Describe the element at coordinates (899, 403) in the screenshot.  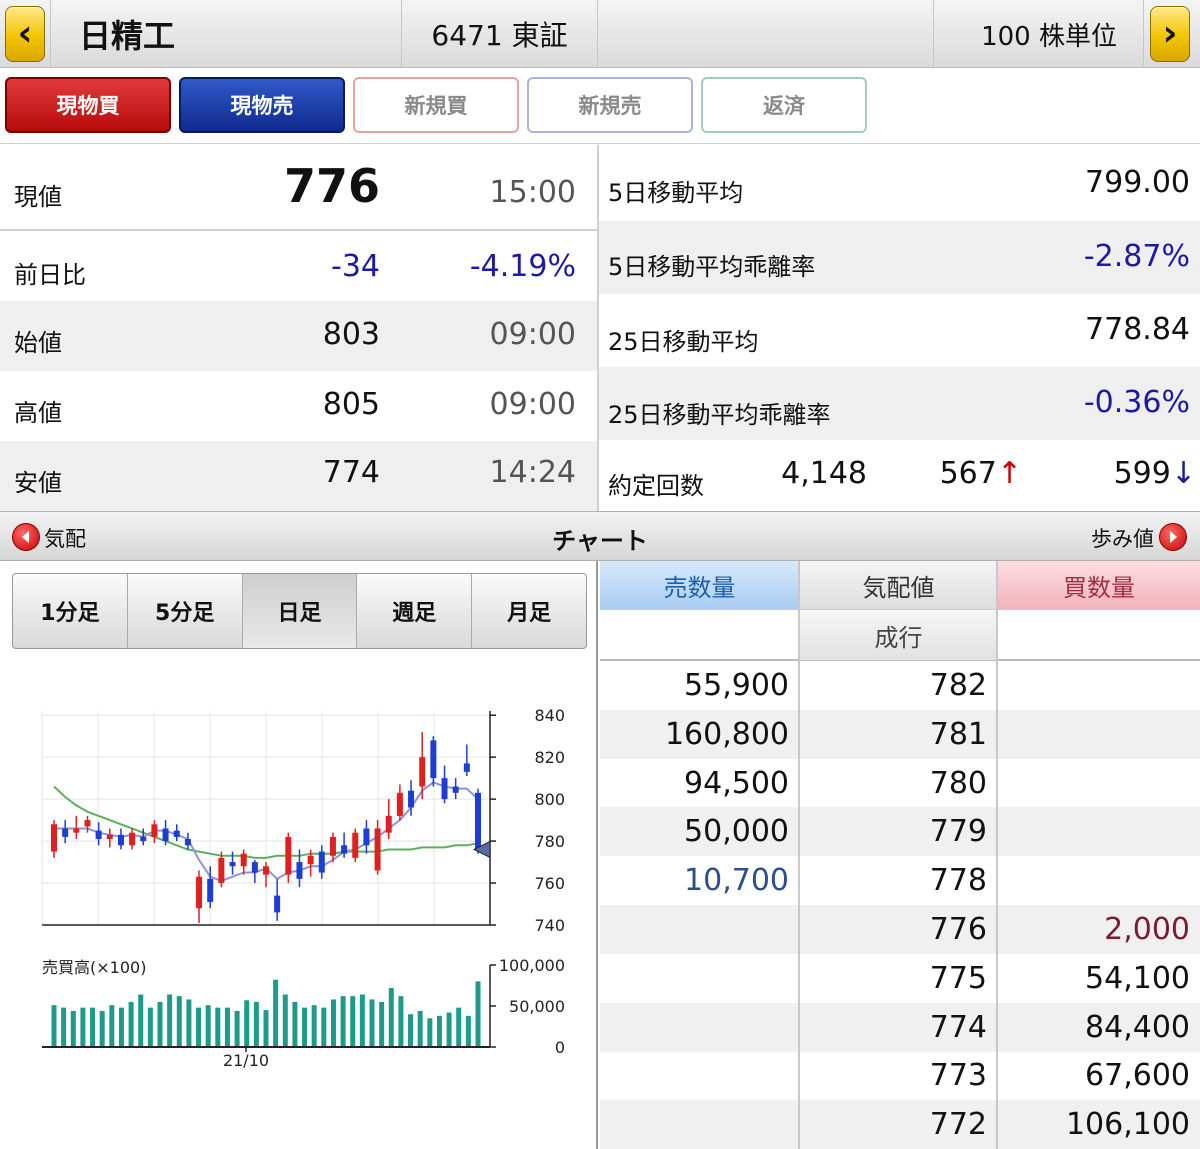
I see `stat-row-ma25-dev: 25日移動平均乖離率 -0.36%` at that location.